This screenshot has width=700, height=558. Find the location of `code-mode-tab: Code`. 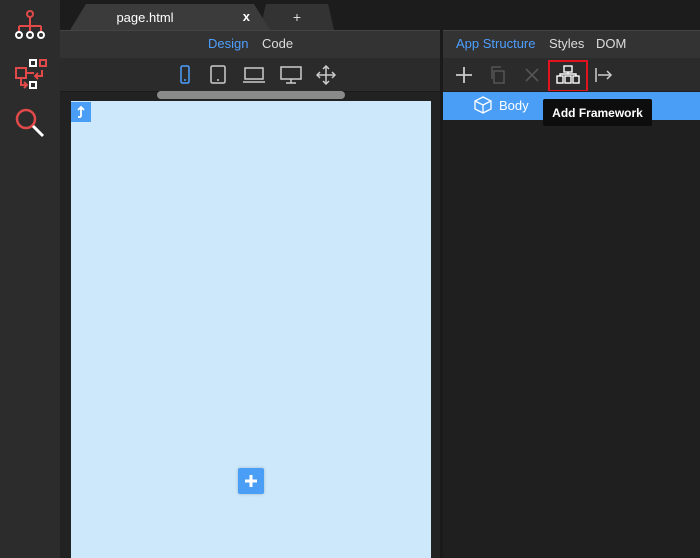

code-mode-tab: Code is located at coordinates (277, 43).